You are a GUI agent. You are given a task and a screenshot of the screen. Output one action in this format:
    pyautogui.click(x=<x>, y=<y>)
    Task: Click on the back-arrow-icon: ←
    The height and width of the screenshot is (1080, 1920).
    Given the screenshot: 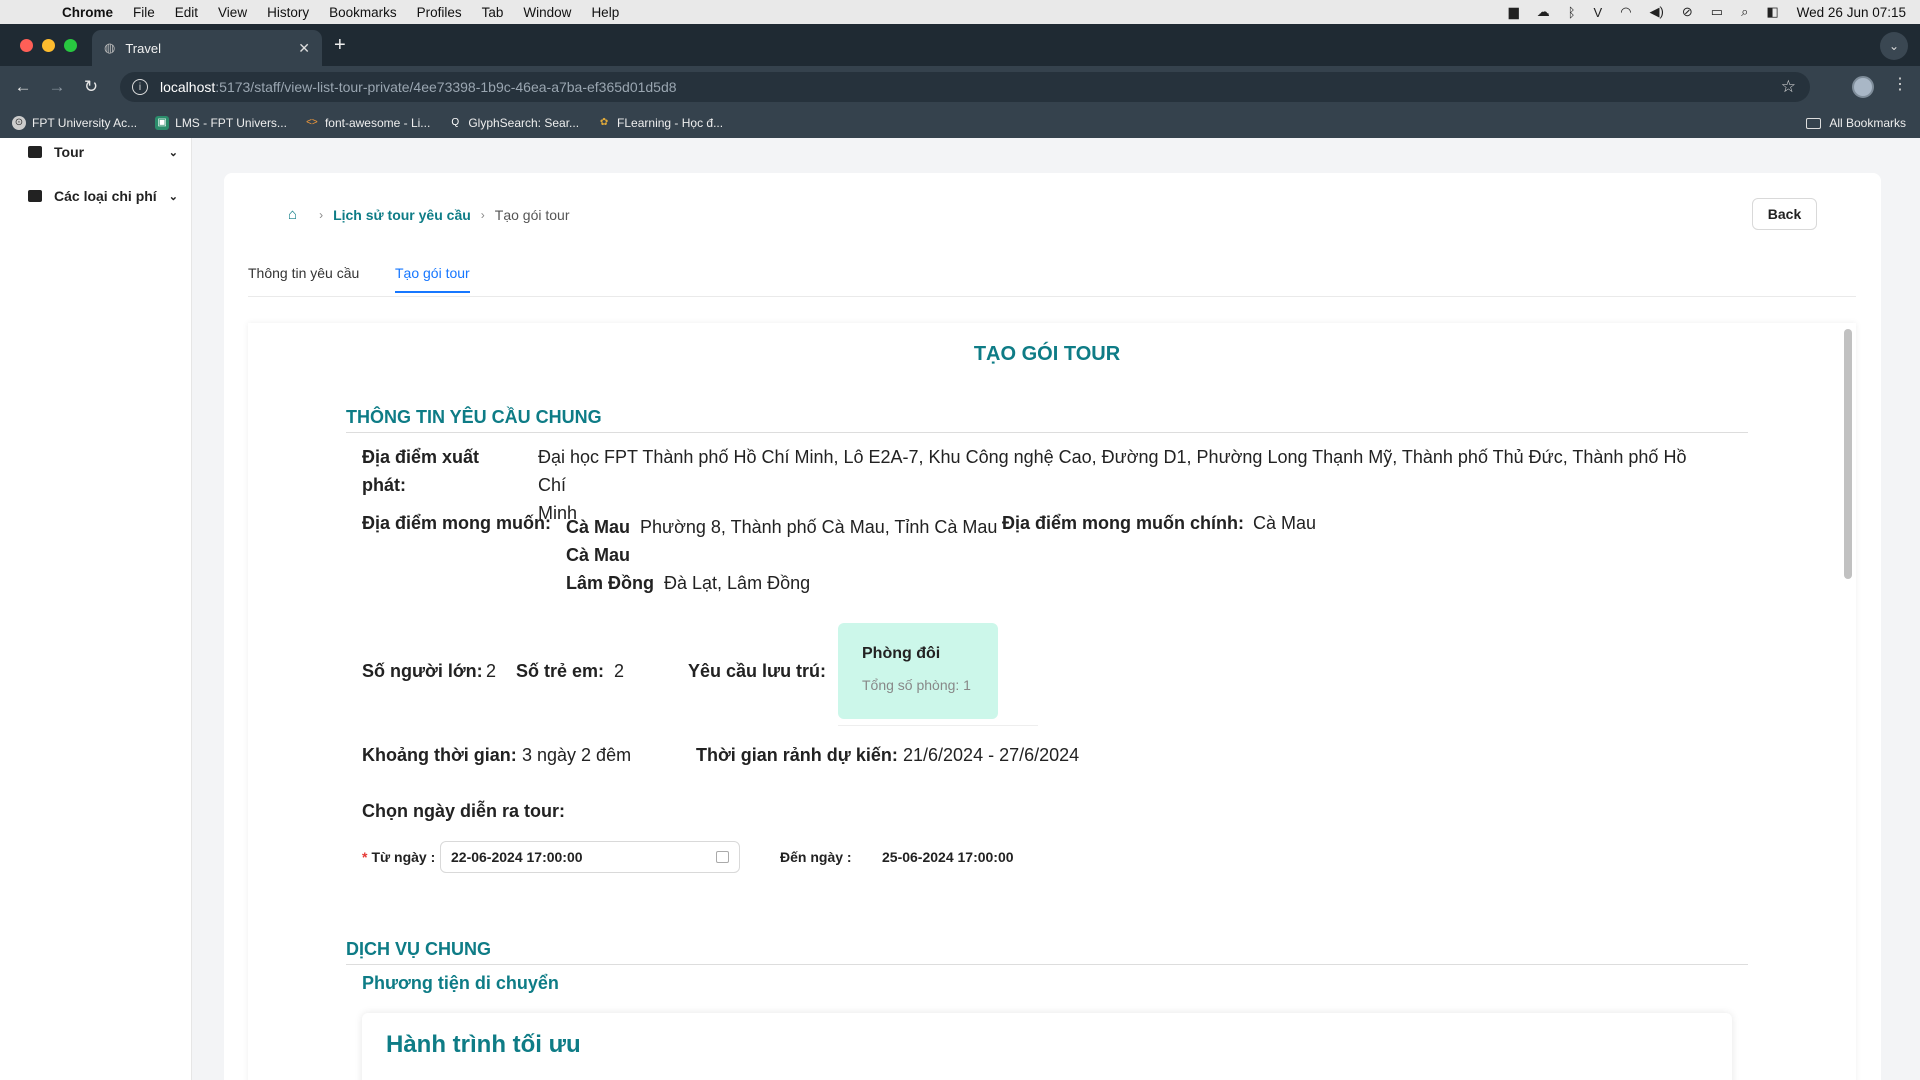 What is the action you would take?
    pyautogui.click(x=23, y=87)
    